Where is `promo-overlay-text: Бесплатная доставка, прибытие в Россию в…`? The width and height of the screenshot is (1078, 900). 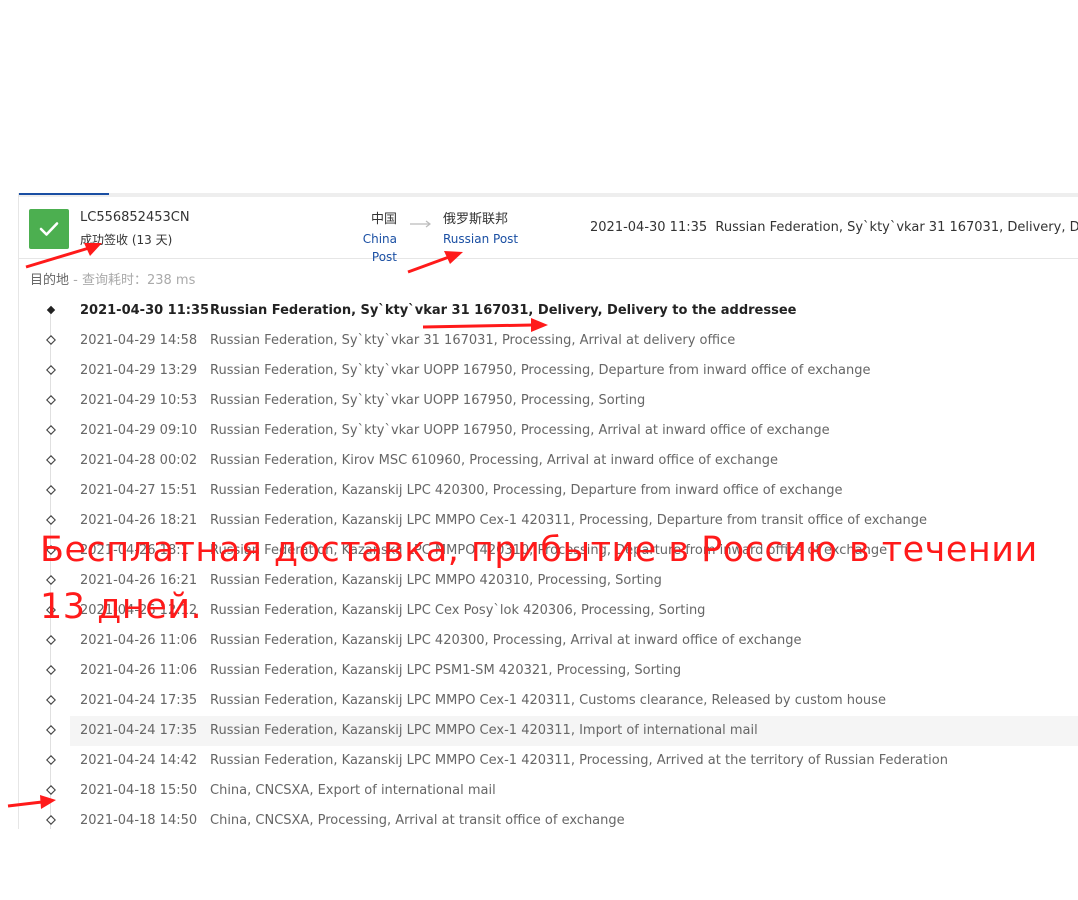 promo-overlay-text: Бесплатная доставка, прибытие в Россию в… is located at coordinates (539, 578).